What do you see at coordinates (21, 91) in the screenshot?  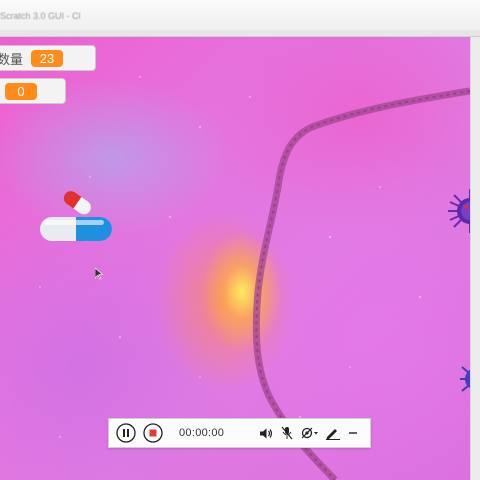 I see `score-value: 0` at bounding box center [21, 91].